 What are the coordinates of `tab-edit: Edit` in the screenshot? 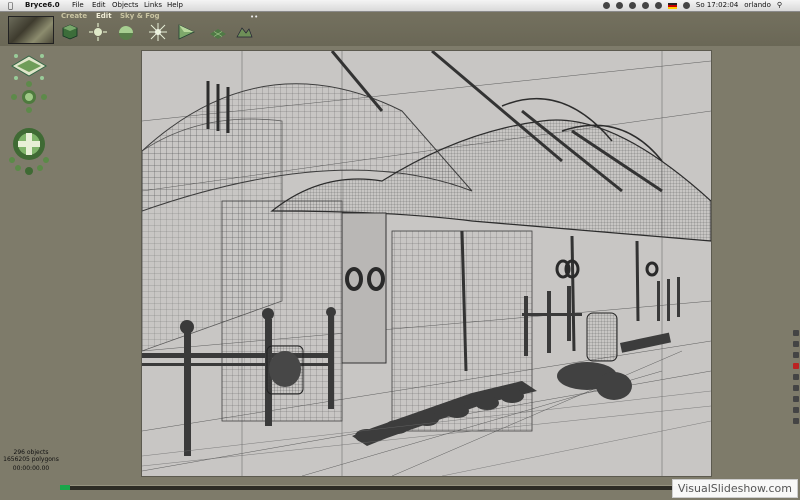 It's located at (104, 16).